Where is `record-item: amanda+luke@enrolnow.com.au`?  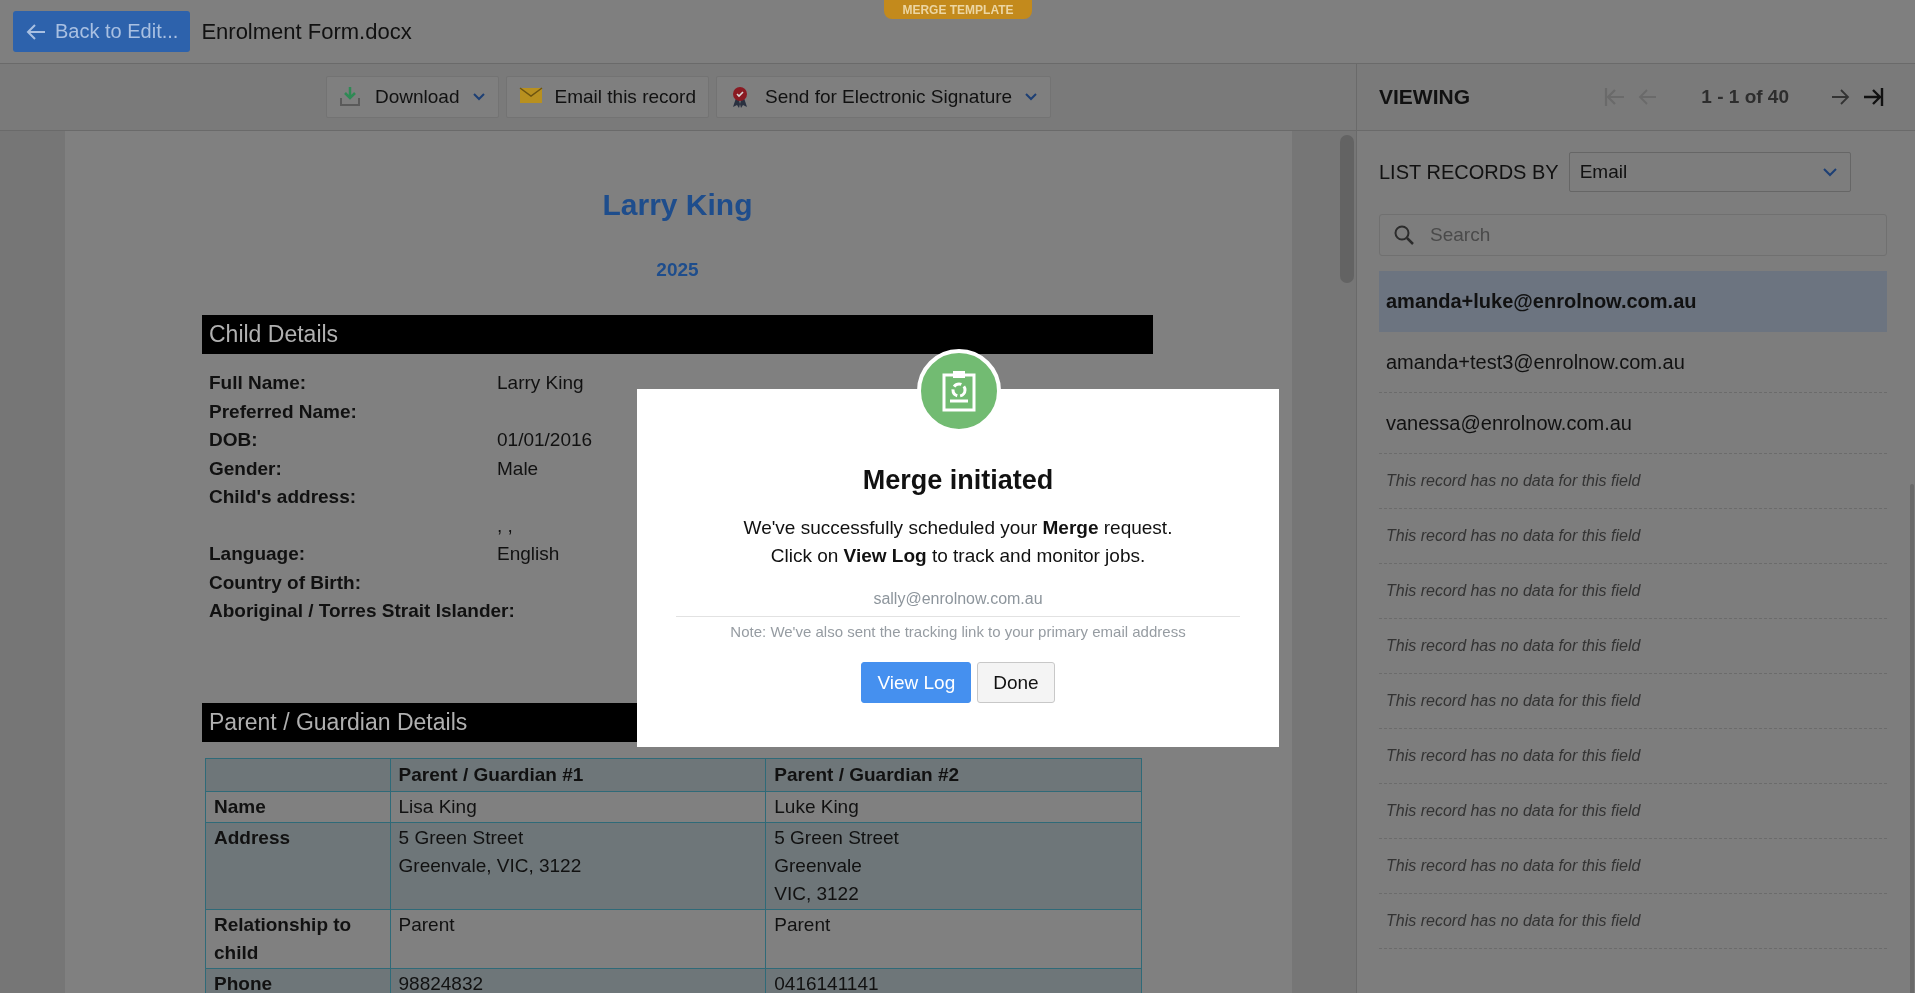
record-item: amanda+luke@enrolnow.com.au is located at coordinates (1633, 301).